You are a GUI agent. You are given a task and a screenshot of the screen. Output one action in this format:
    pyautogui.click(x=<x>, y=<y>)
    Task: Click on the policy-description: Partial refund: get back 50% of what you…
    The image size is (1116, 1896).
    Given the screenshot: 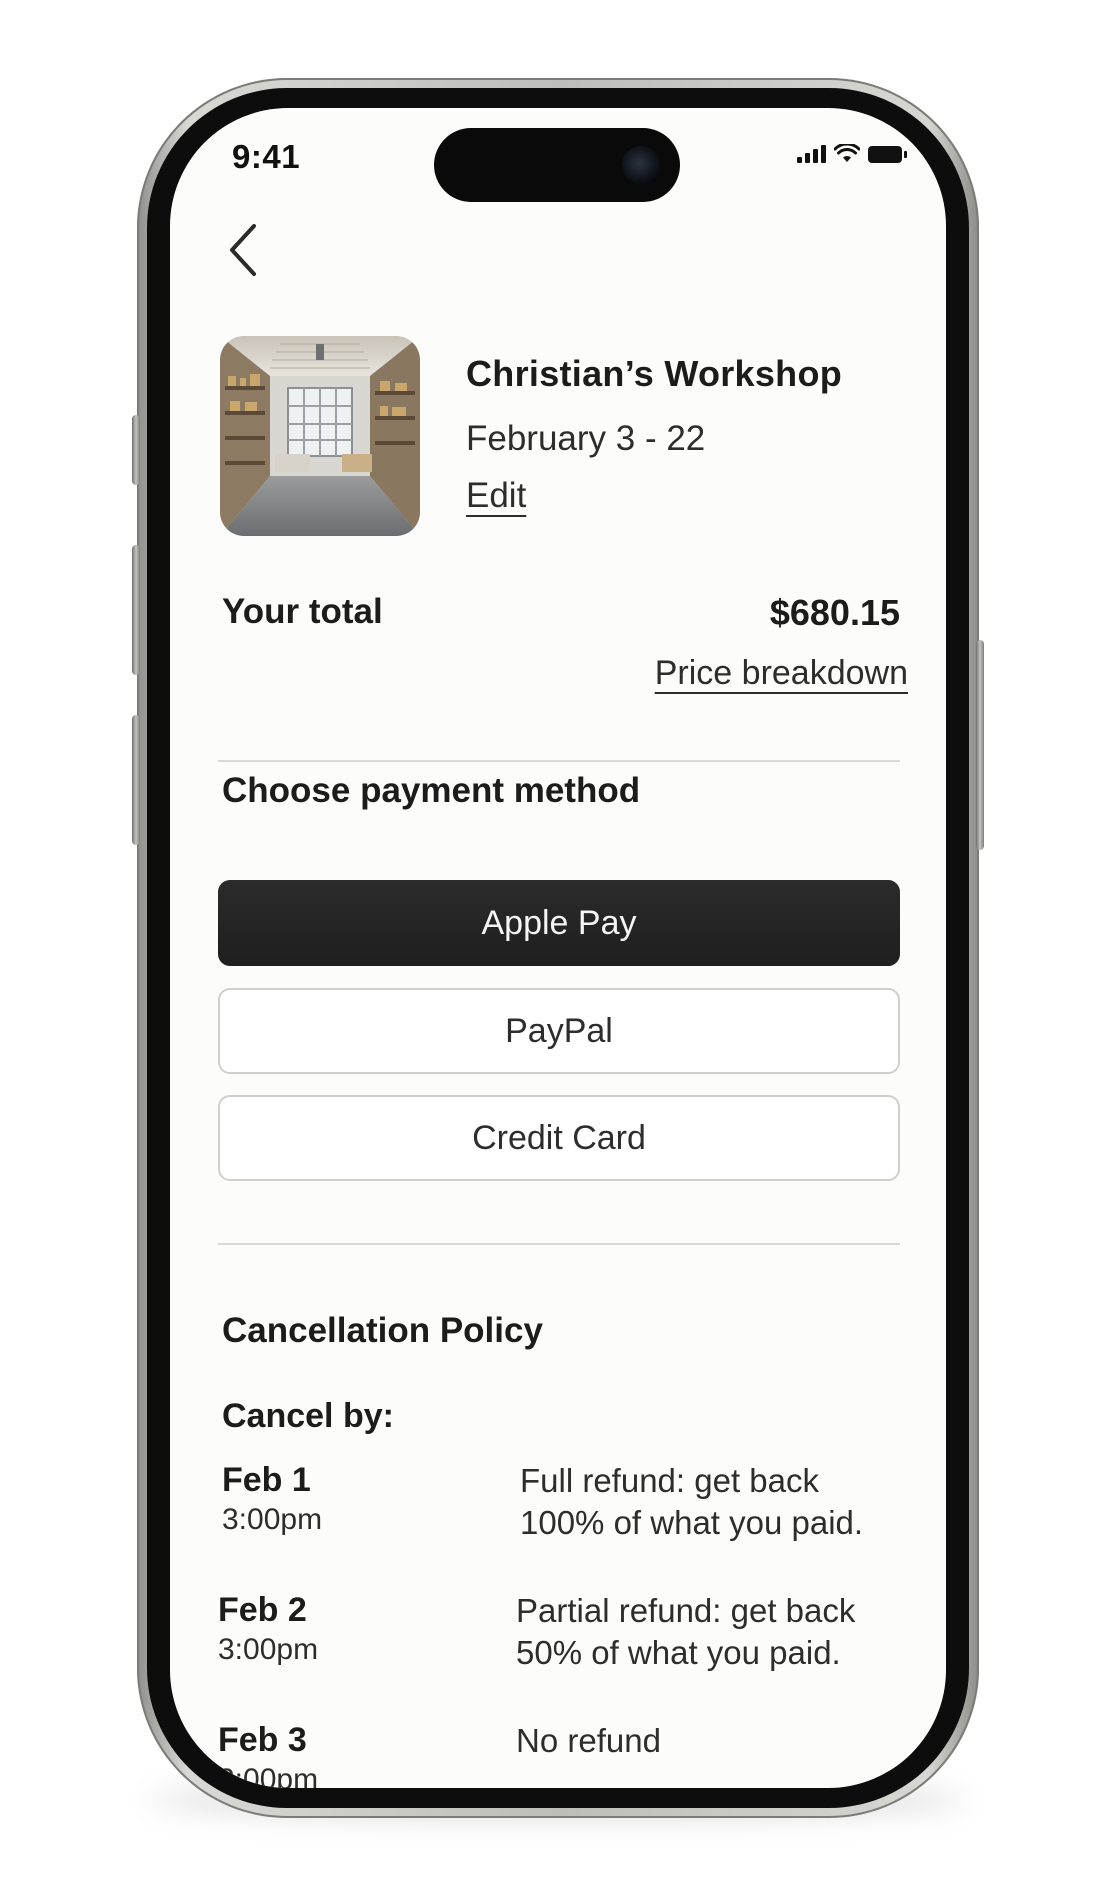 What is the action you would take?
    pyautogui.click(x=686, y=1631)
    